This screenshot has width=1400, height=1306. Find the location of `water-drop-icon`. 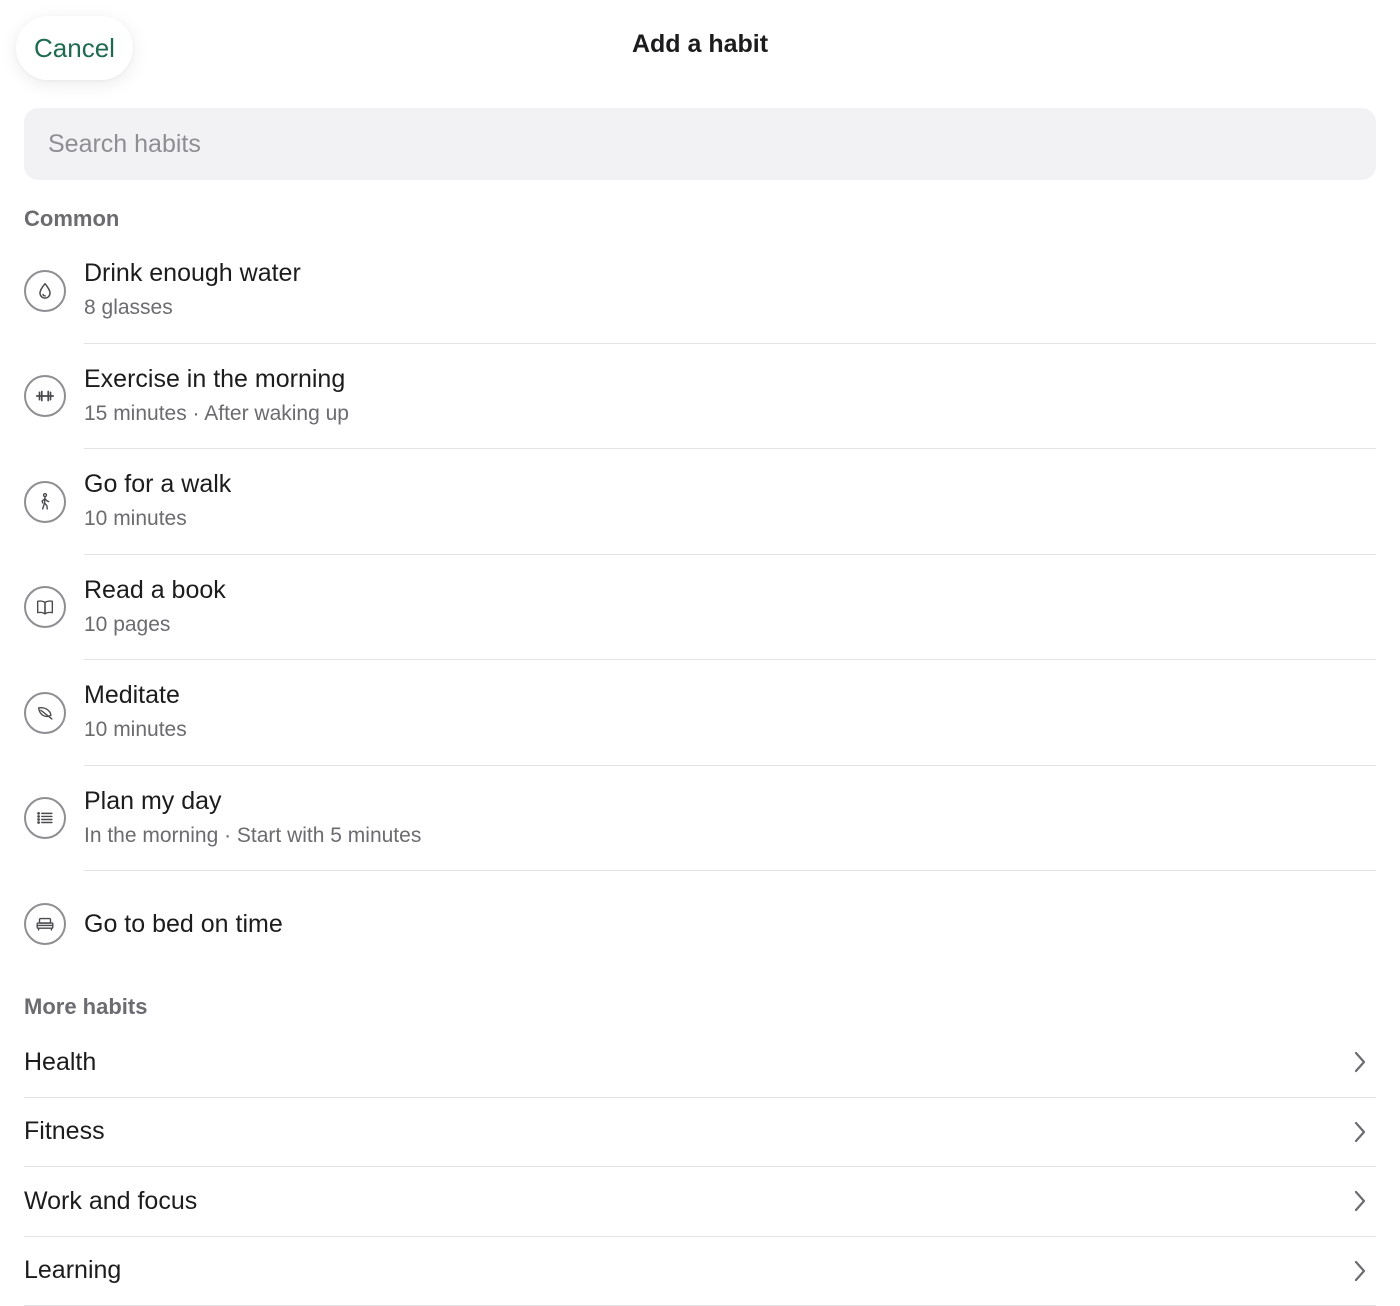

water-drop-icon is located at coordinates (45, 290).